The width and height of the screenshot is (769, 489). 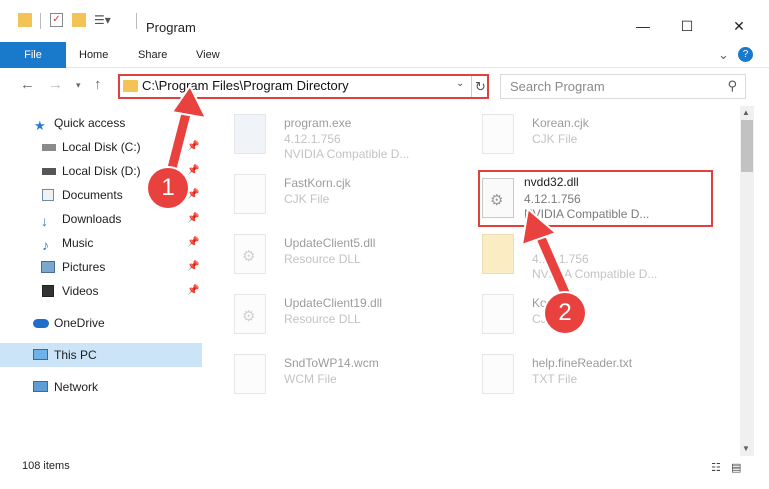 I want to click on chevron-down-icon: ⌄, so click(x=460, y=83).